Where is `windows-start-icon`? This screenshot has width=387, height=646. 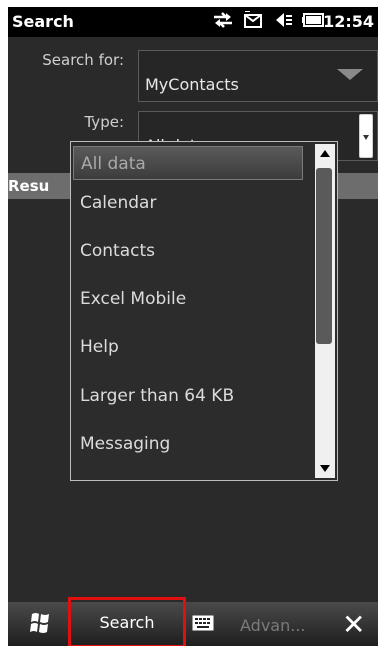 windows-start-icon is located at coordinates (40, 625).